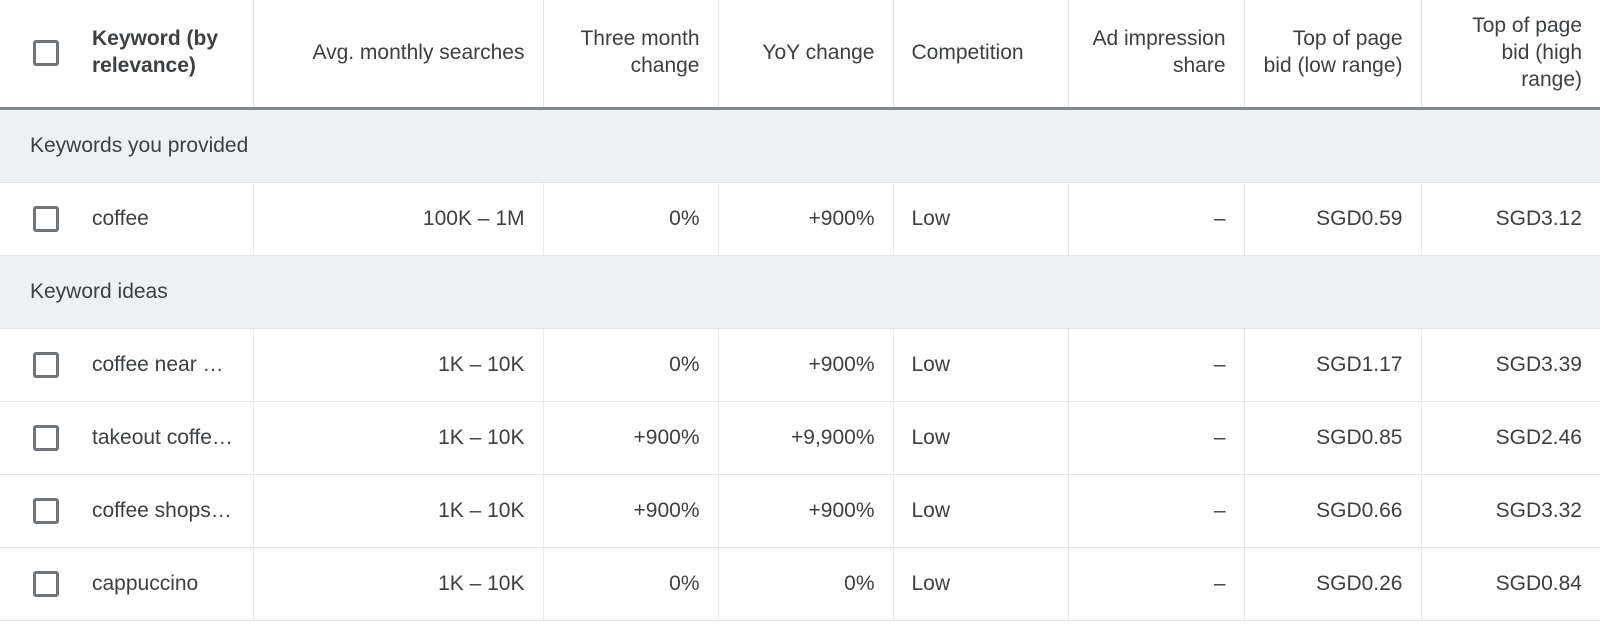  I want to click on cell-yoy-change: +9,900%, so click(806, 438).